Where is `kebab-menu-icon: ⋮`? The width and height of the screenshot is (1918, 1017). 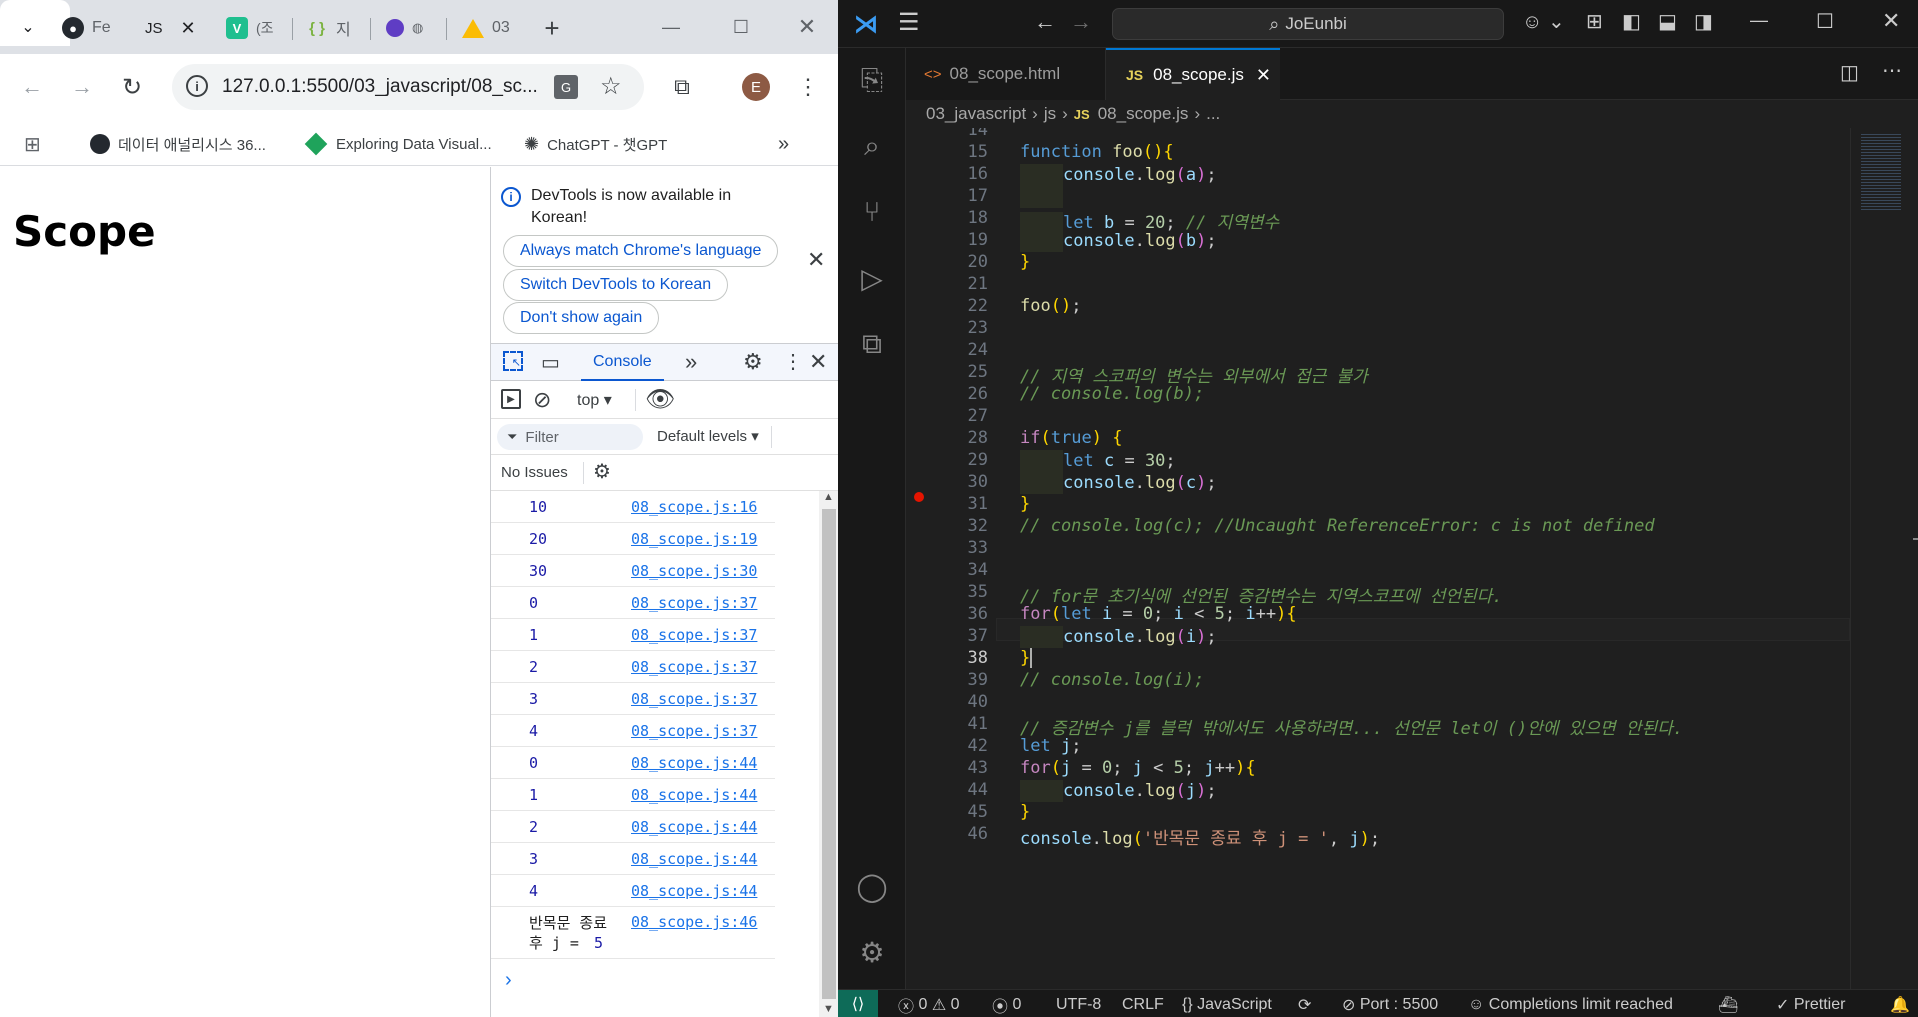
kebab-menu-icon: ⋮ is located at coordinates (793, 361).